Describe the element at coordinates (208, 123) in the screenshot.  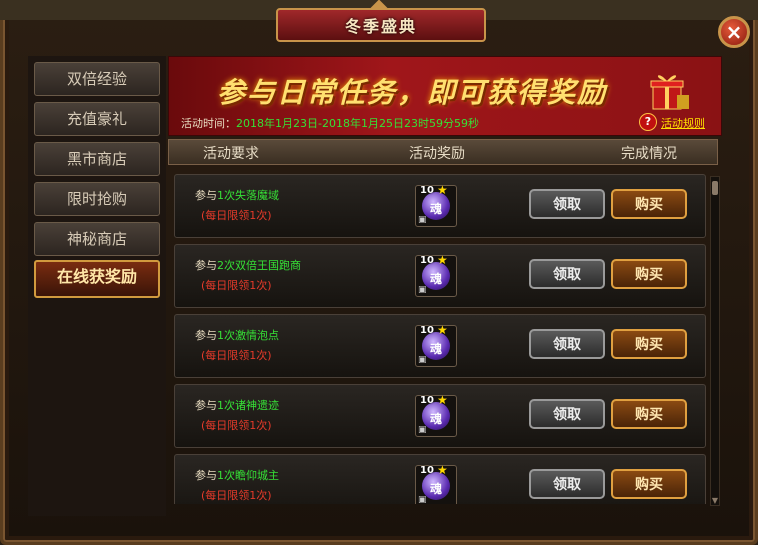
I see `event-time-label: 活动时间：` at that location.